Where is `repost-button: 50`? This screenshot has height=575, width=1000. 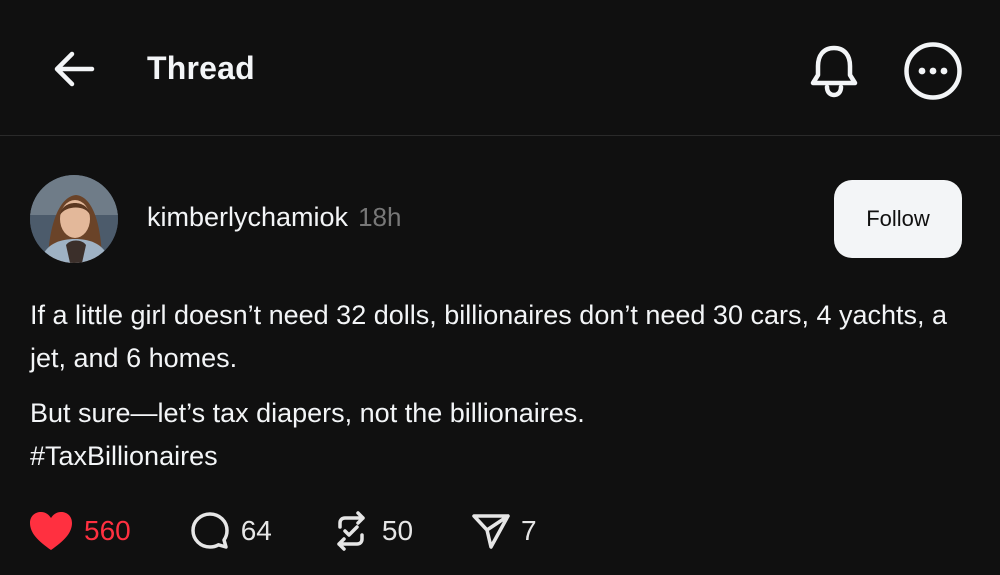
repost-button: 50 is located at coordinates (371, 531).